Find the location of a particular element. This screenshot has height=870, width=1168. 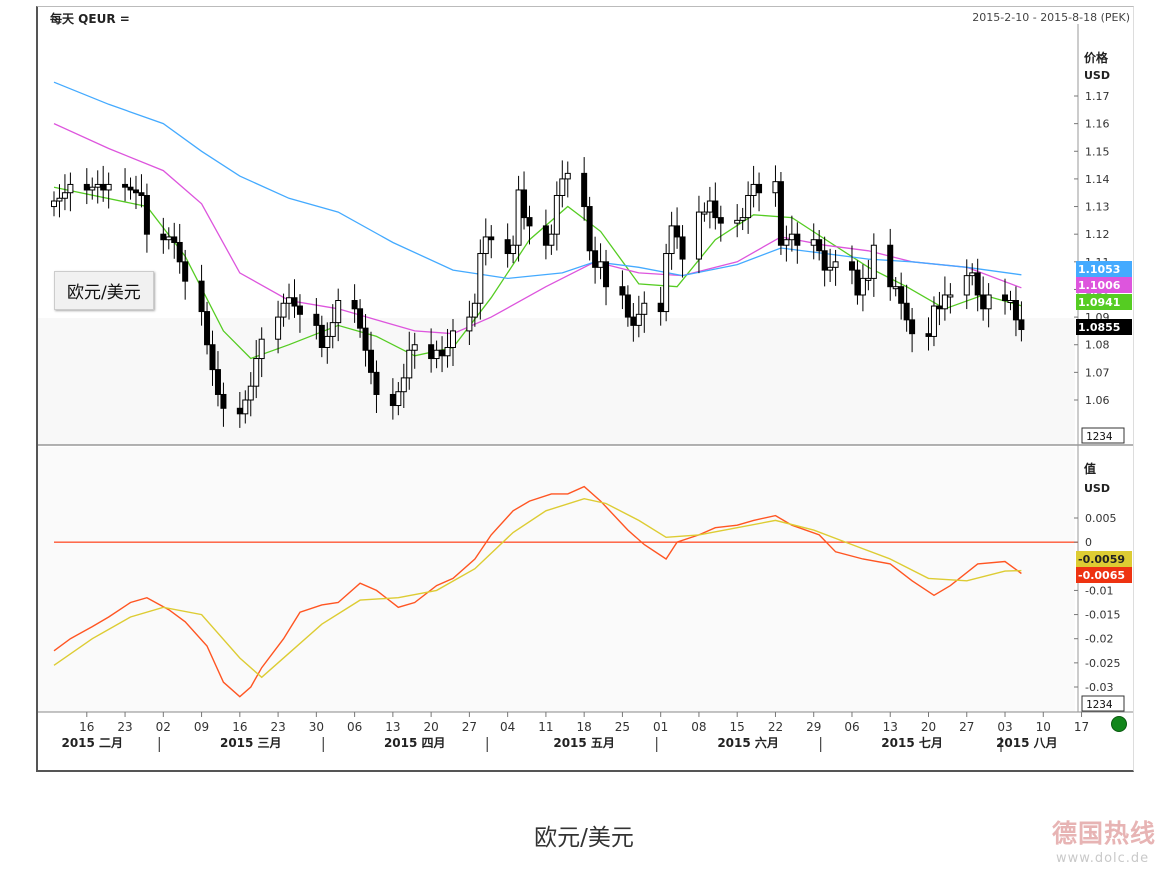

date-range: 2015-2-10 - 2015-8-18 (PEK) is located at coordinates (1051, 17).